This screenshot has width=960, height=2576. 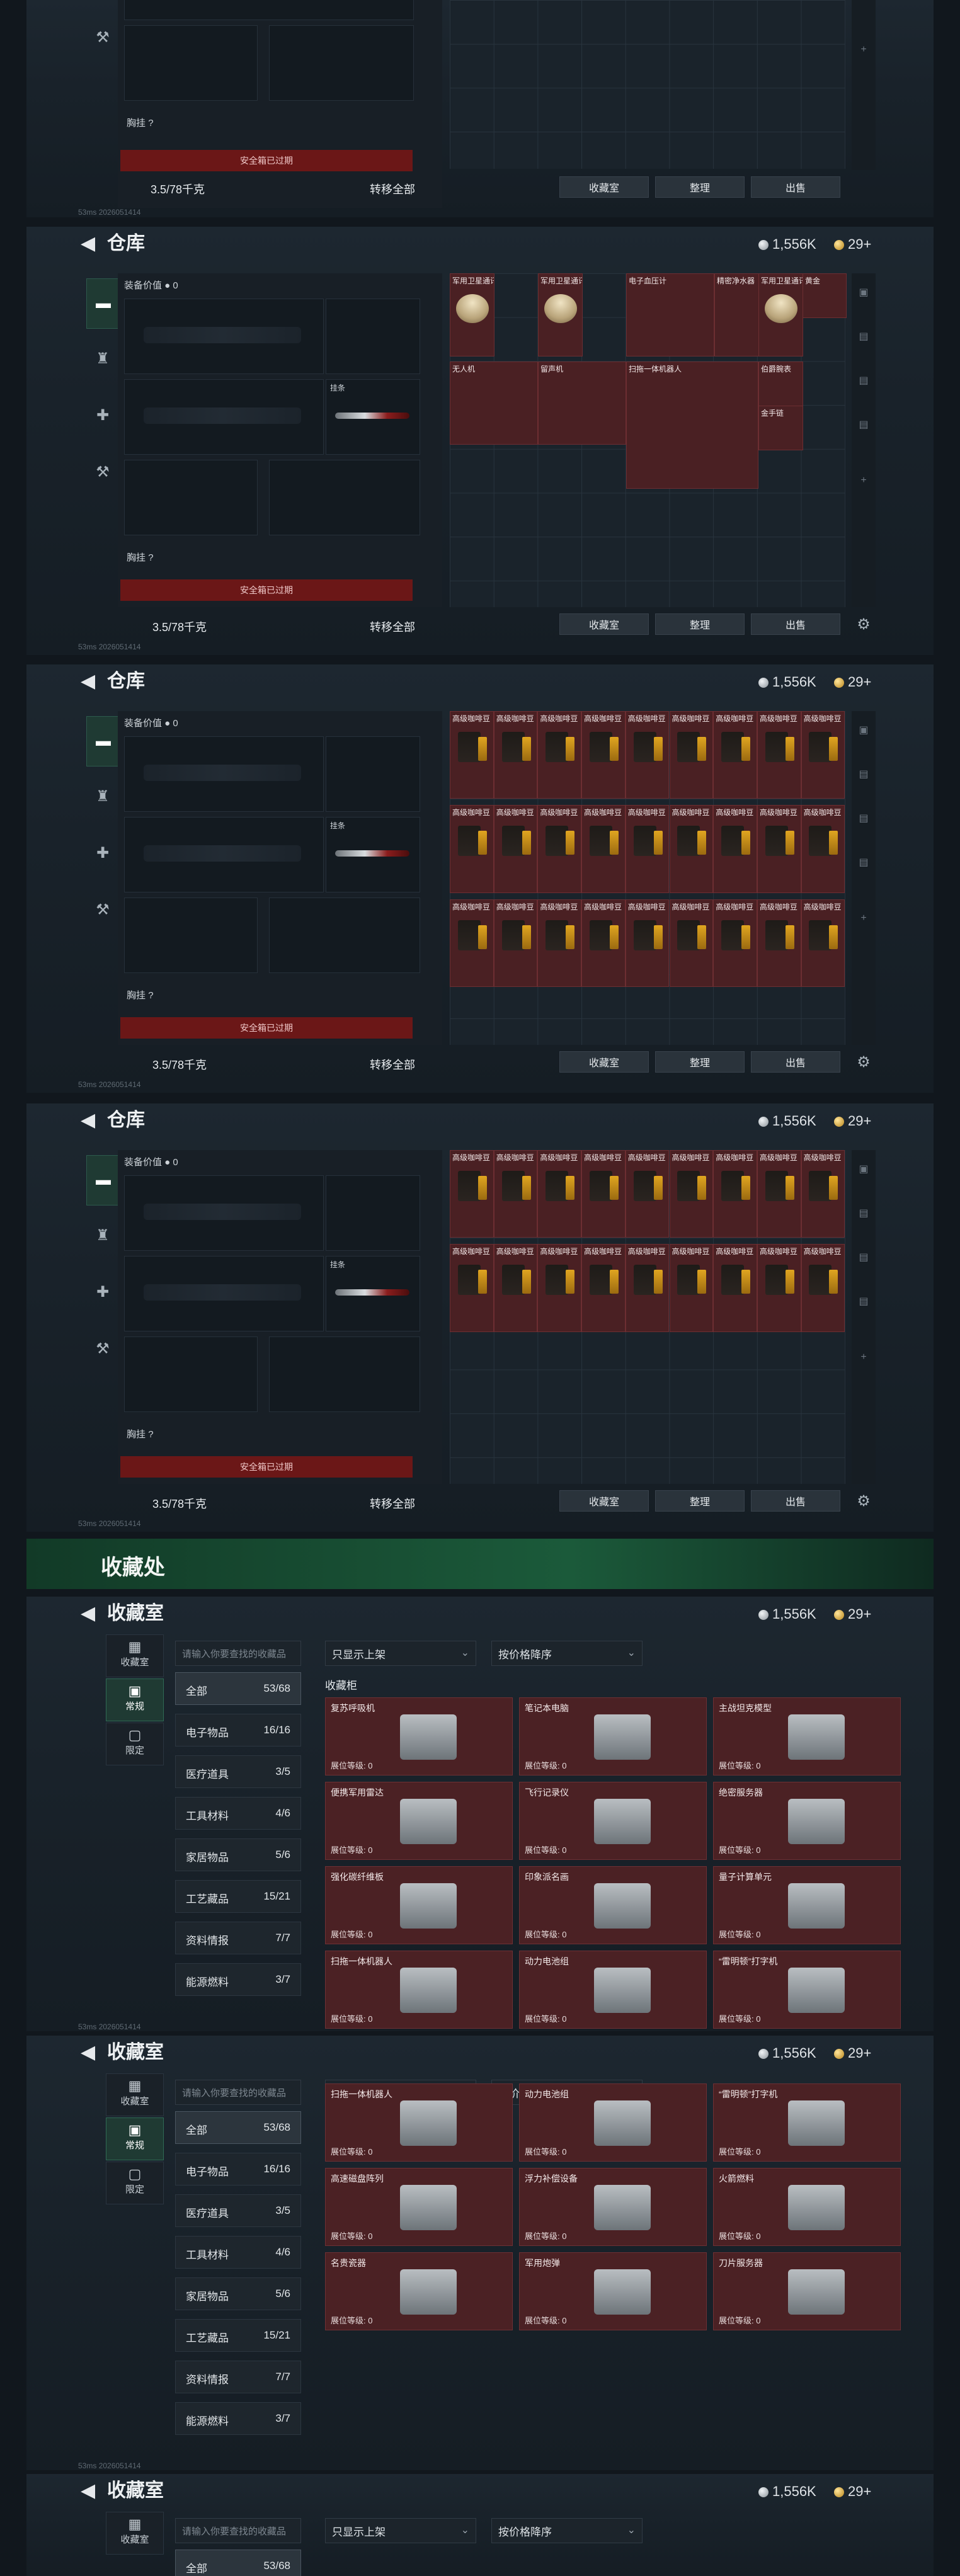 What do you see at coordinates (613, 2207) in the screenshot?
I see `collection-card: 浮力补偿设备 展位等级: 0` at bounding box center [613, 2207].